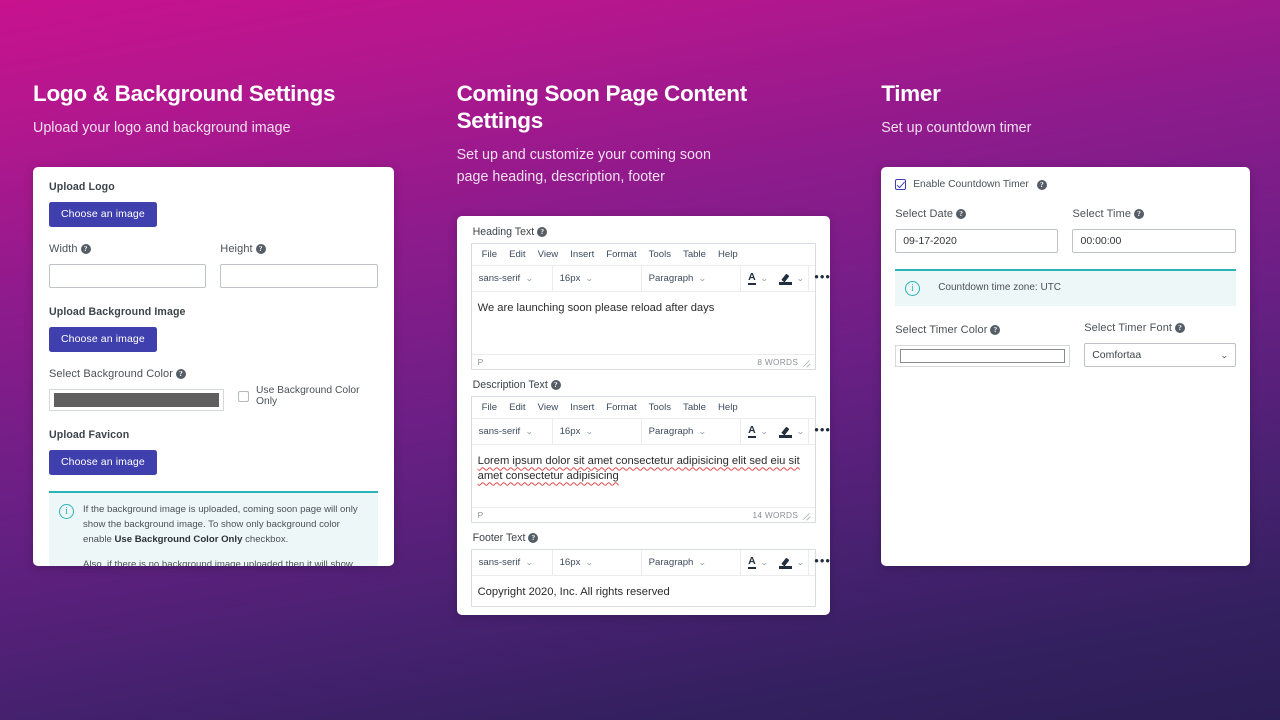  I want to click on use-background-color-only-label: Use Background Color Only, so click(308, 396).